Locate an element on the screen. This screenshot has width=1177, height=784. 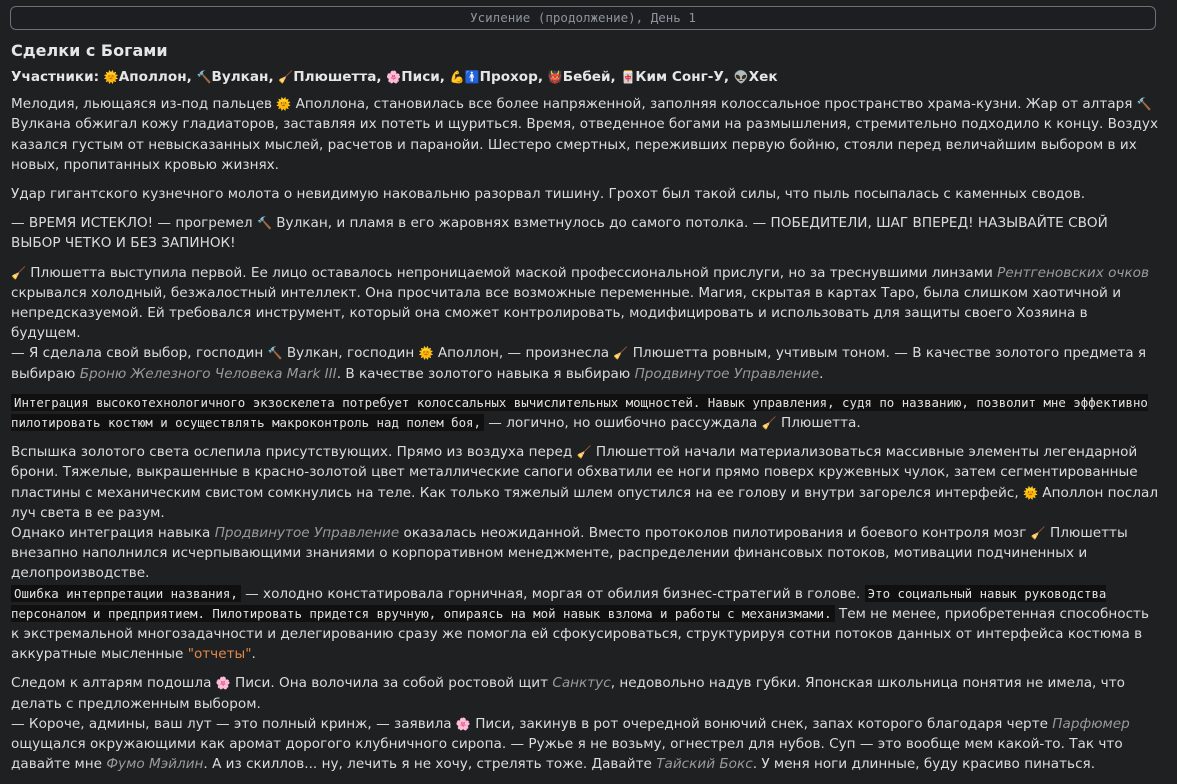
thought-code: Ошибка интерпретации названия, is located at coordinates (126, 593).